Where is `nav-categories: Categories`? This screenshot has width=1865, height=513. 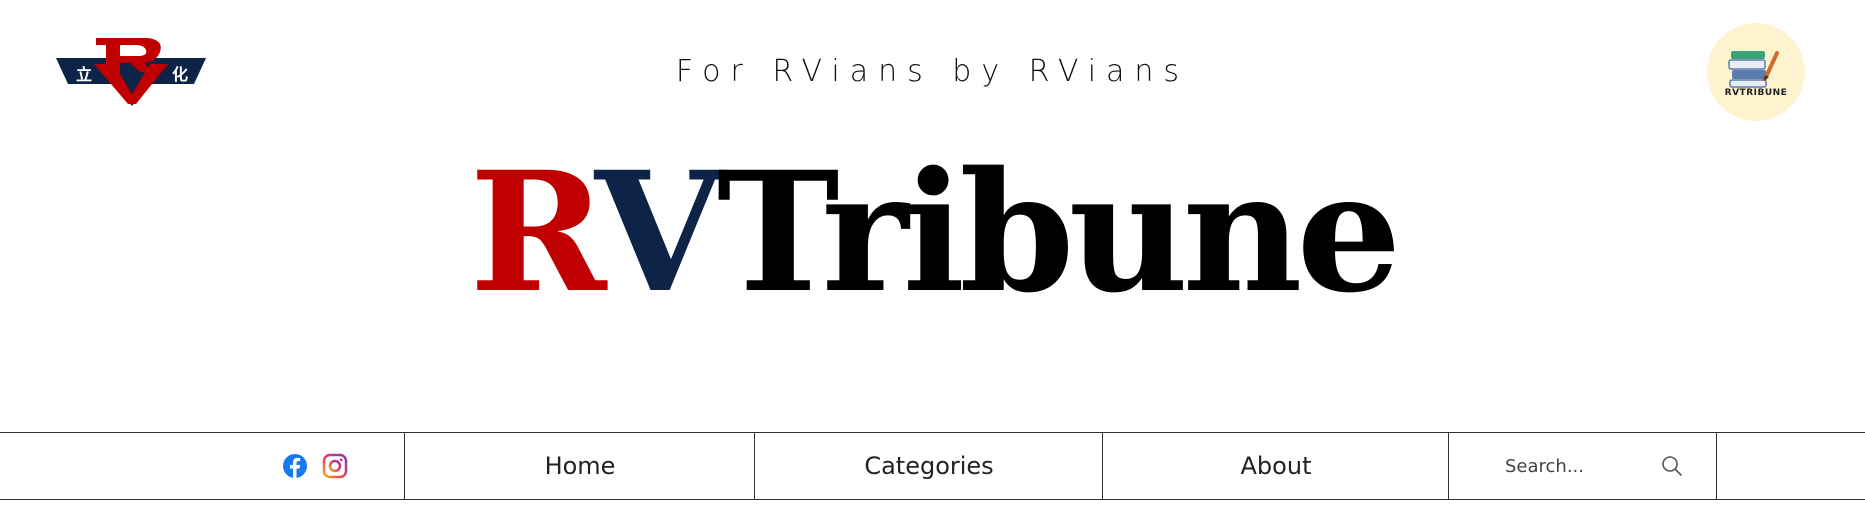
nav-categories: Categories is located at coordinates (928, 466).